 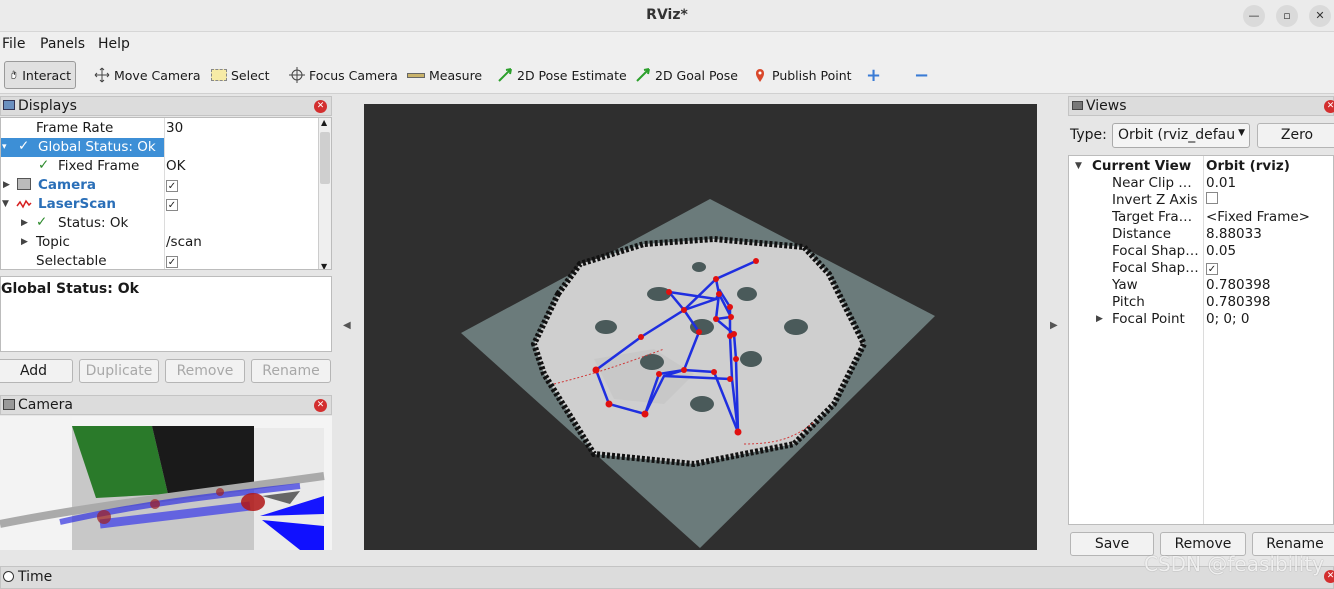 I want to click on maximize-button: ▫, so click(x=1287, y=16).